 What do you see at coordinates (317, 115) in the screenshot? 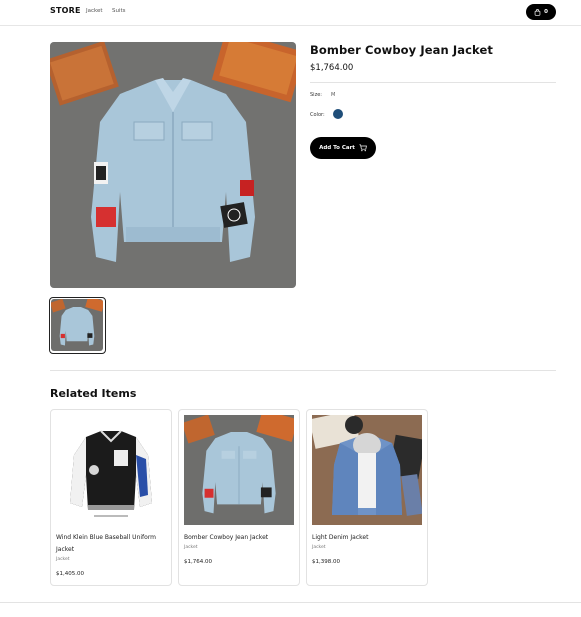
I see `color-label: Color:` at bounding box center [317, 115].